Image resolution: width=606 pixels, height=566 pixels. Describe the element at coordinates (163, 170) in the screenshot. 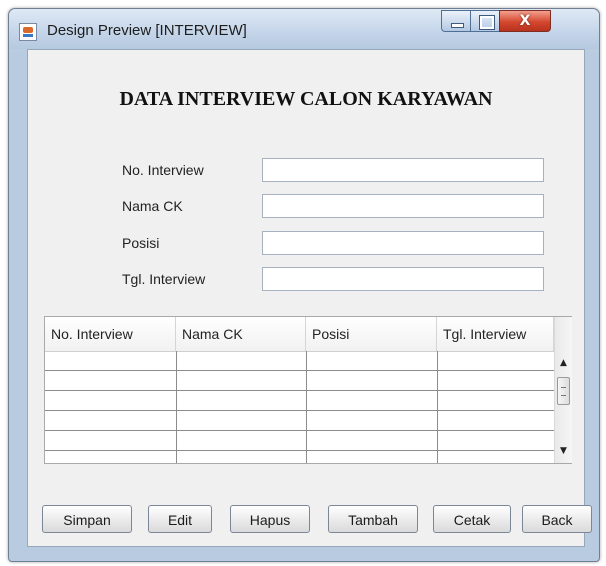

I see `label-no-interview: No. Interview` at that location.